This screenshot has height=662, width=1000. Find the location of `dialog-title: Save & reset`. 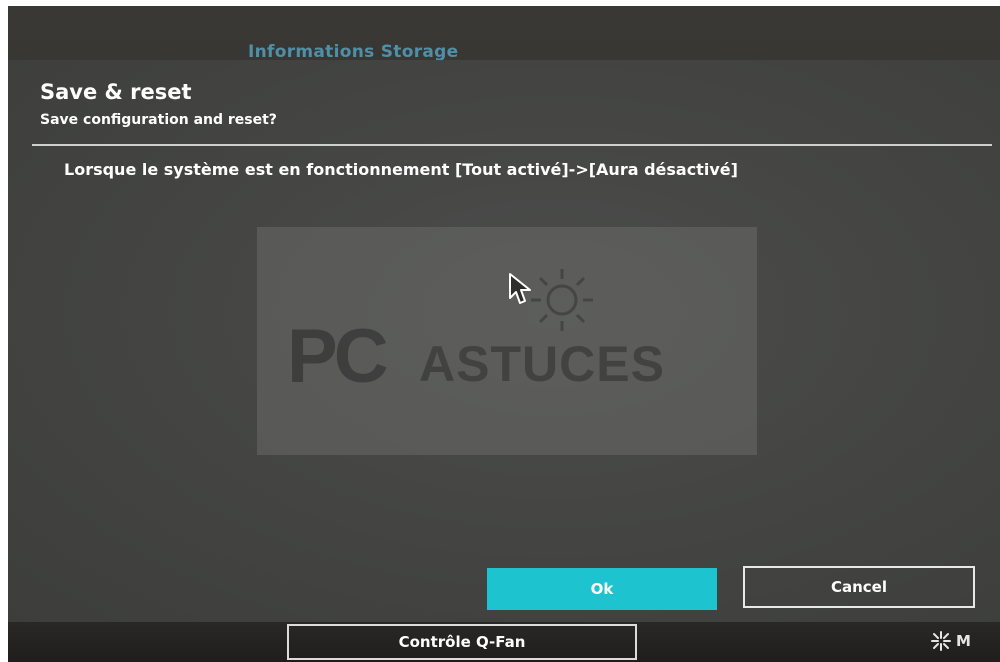

dialog-title: Save & reset is located at coordinates (116, 92).